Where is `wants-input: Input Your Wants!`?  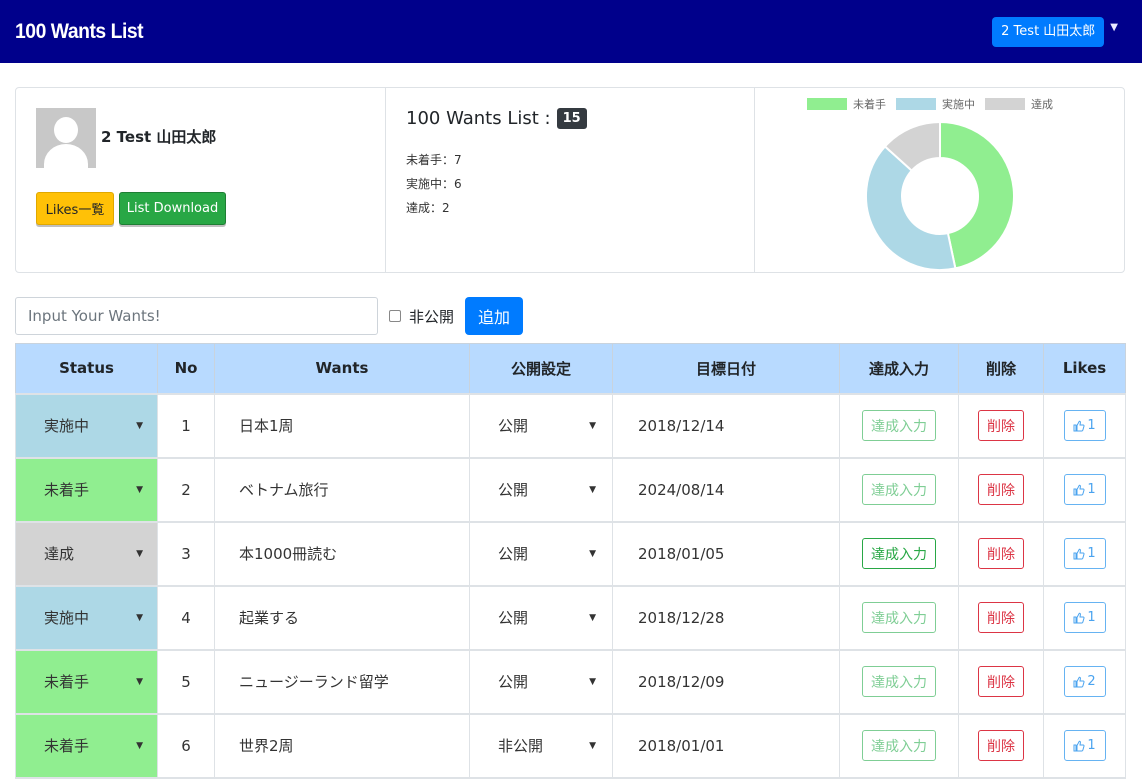 wants-input: Input Your Wants! is located at coordinates (196, 316).